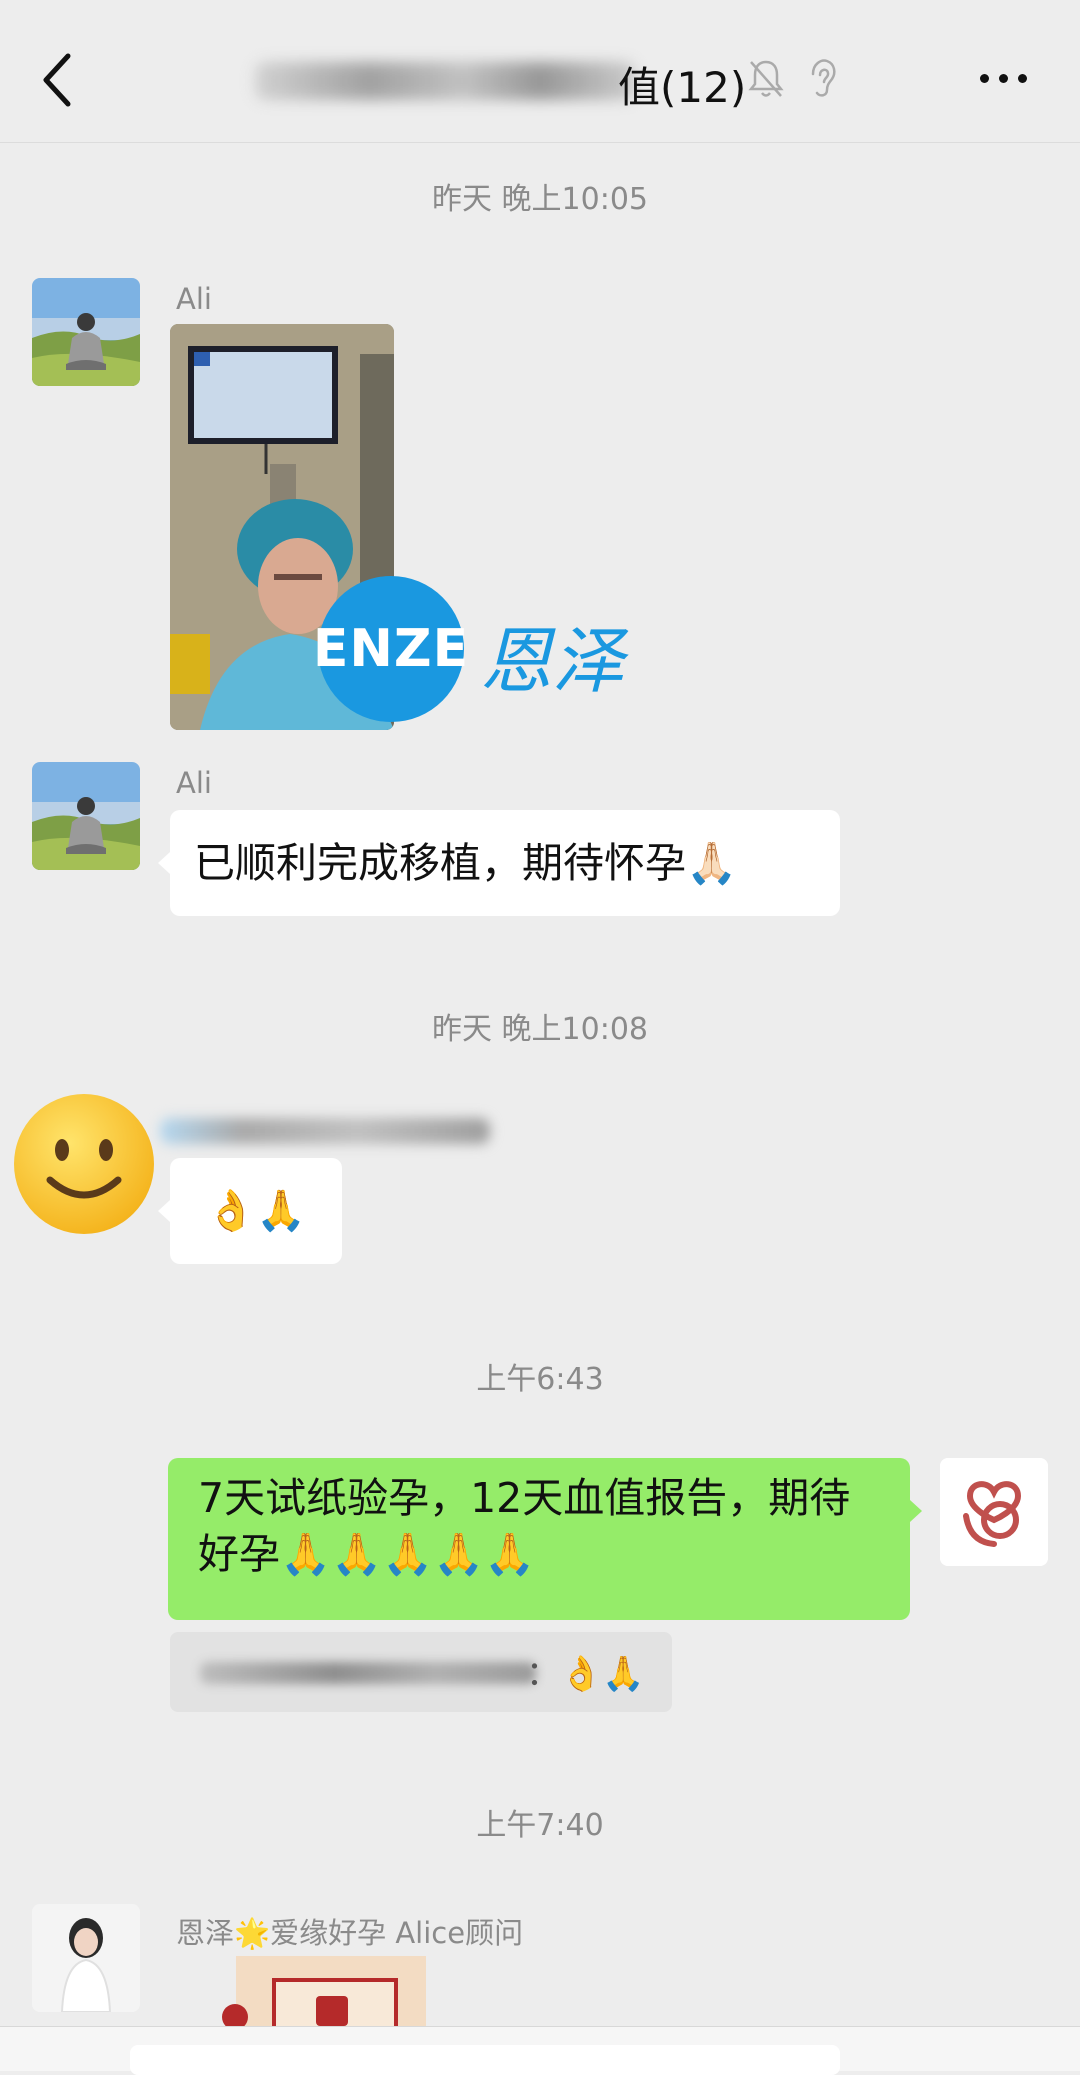 This screenshot has width=1080, height=2075. What do you see at coordinates (466, 863) in the screenshot?
I see `message-text: 已顺利完成移植，期待怀孕🙏🏻` at bounding box center [466, 863].